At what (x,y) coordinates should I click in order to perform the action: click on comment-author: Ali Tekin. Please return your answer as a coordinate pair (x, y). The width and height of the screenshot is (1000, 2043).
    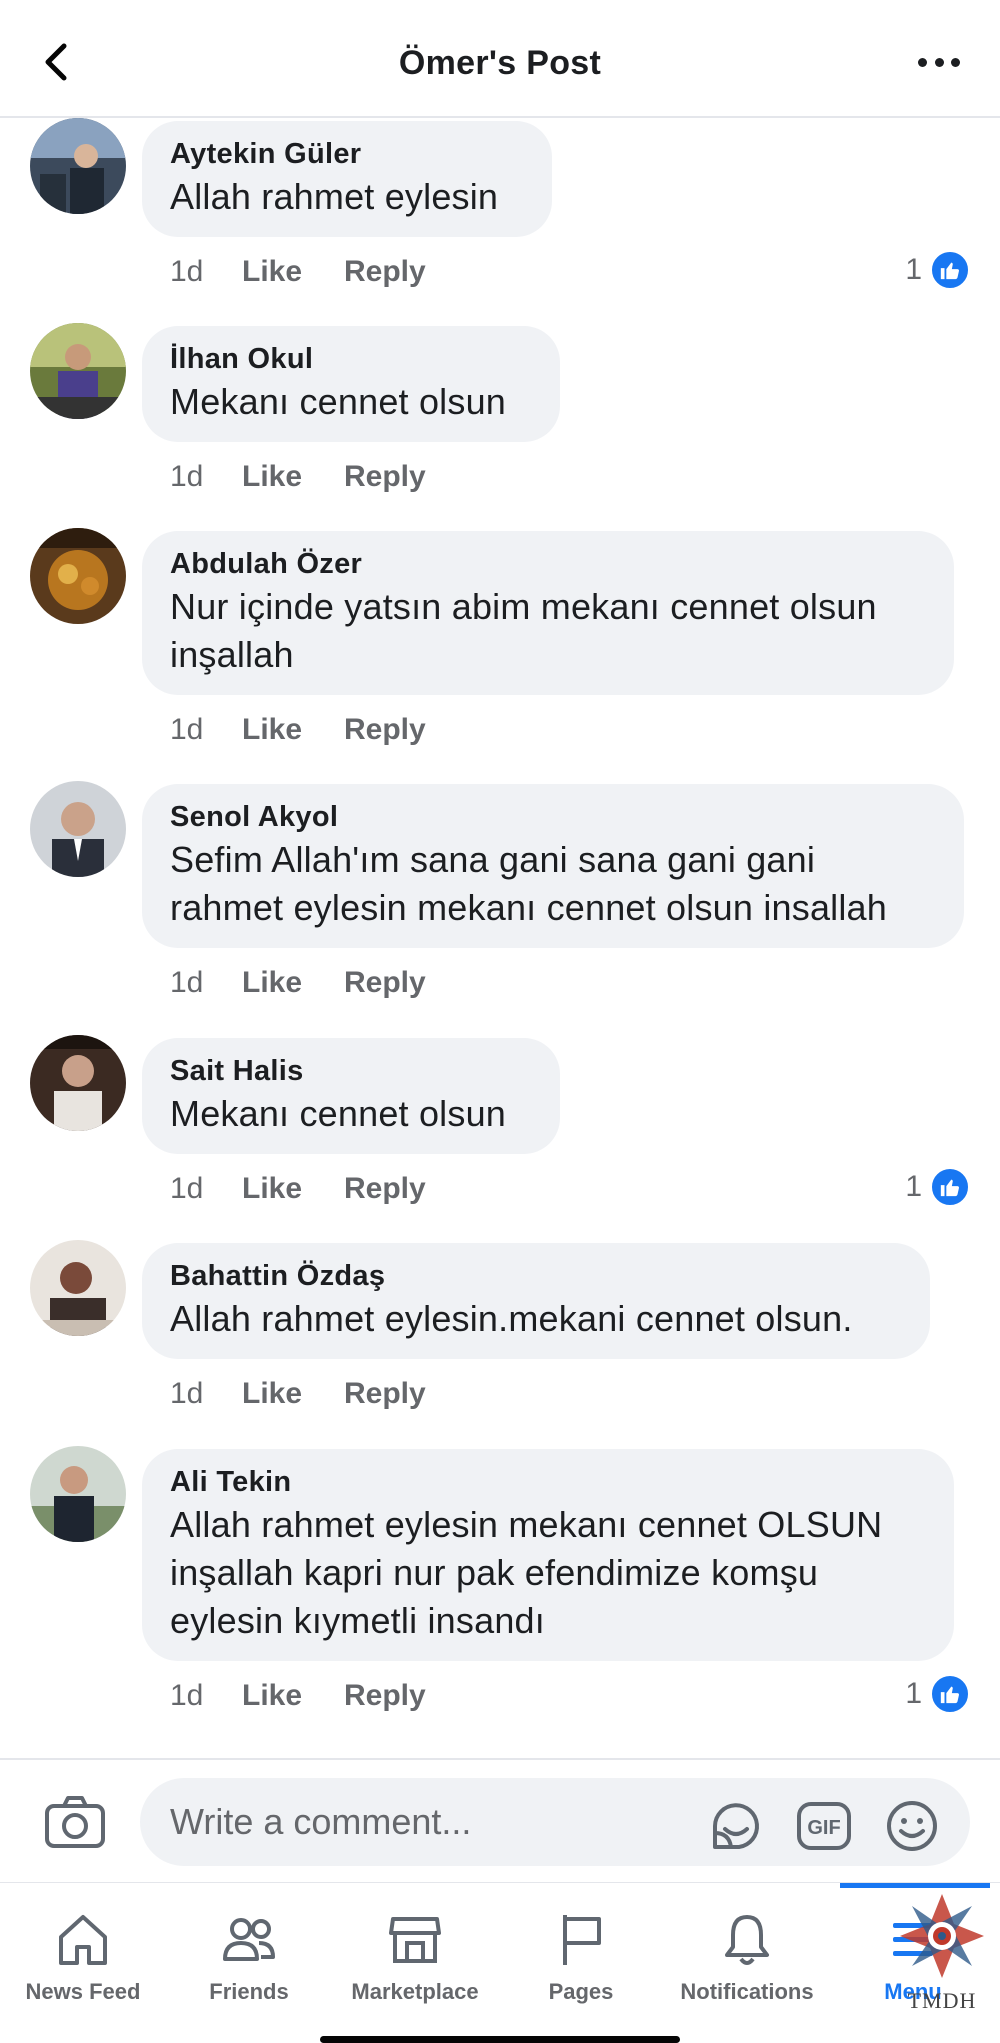
    Looking at the image, I should click on (548, 1482).